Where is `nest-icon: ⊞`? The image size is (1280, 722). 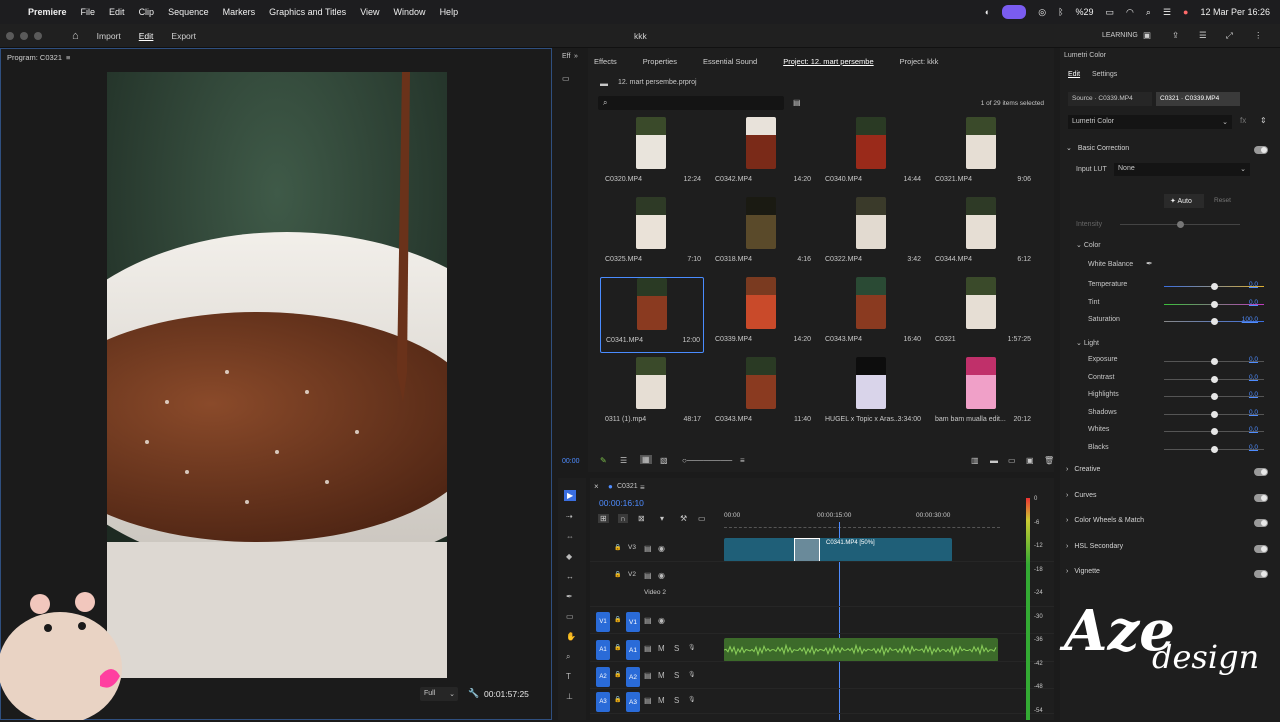
nest-icon: ⊞ is located at coordinates (603, 518).